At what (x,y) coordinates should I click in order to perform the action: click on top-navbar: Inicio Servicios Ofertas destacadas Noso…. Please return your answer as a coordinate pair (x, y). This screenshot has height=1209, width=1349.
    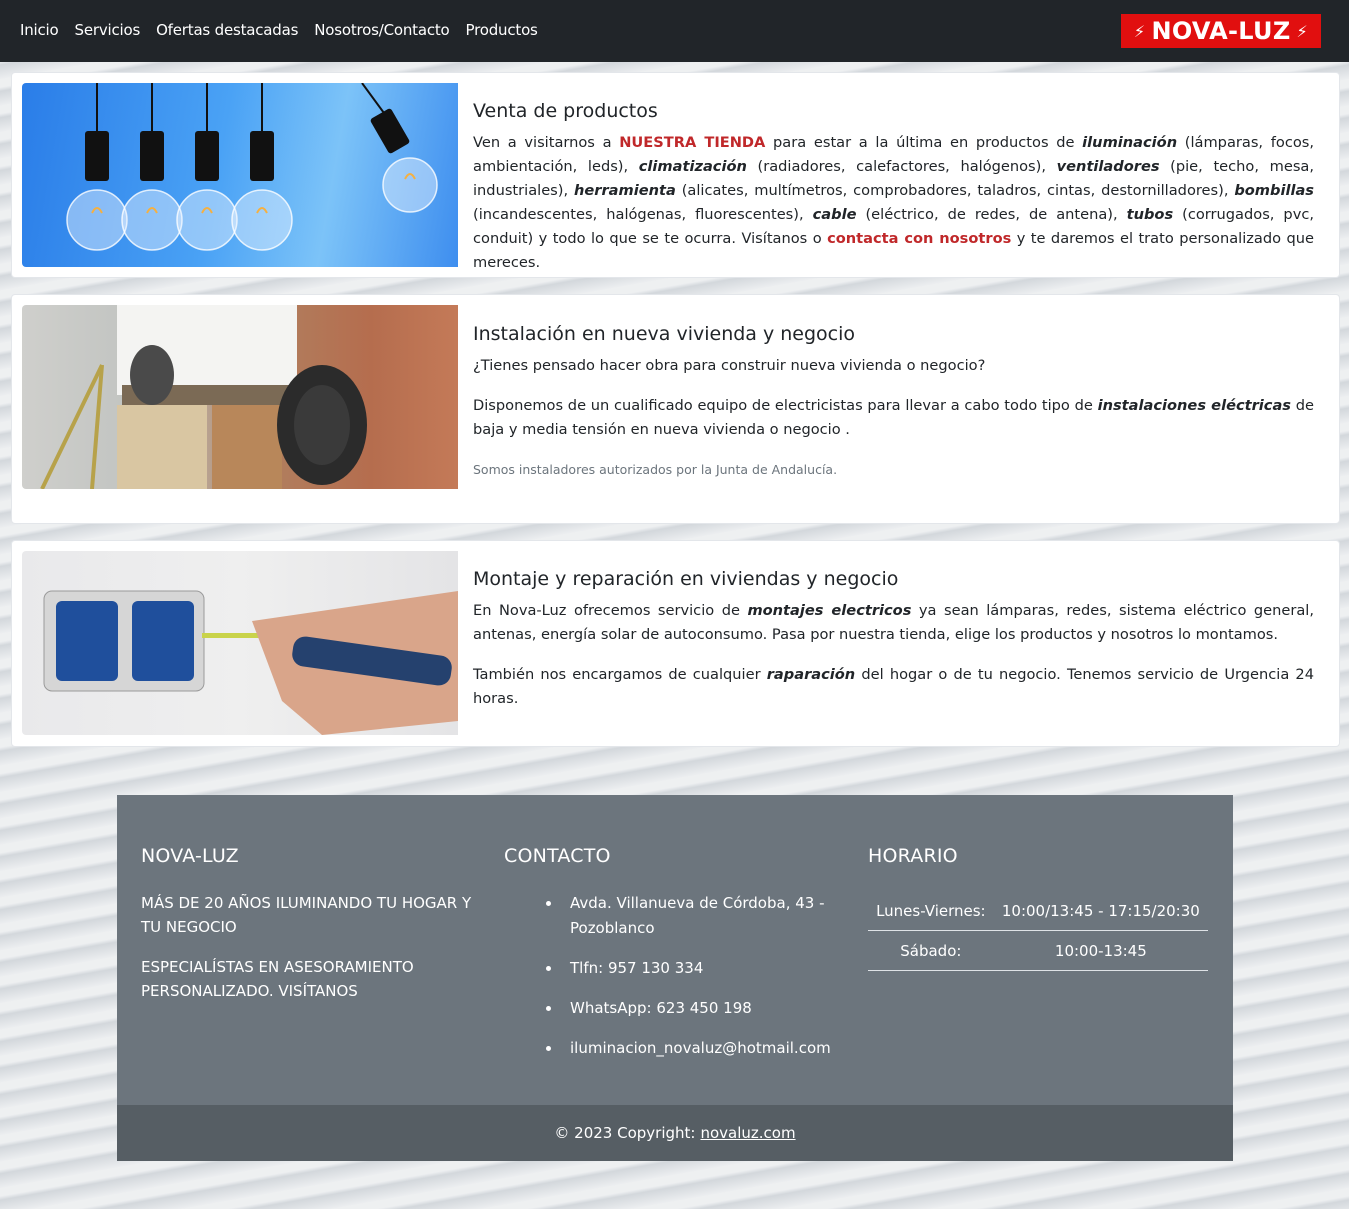
    Looking at the image, I should click on (674, 31).